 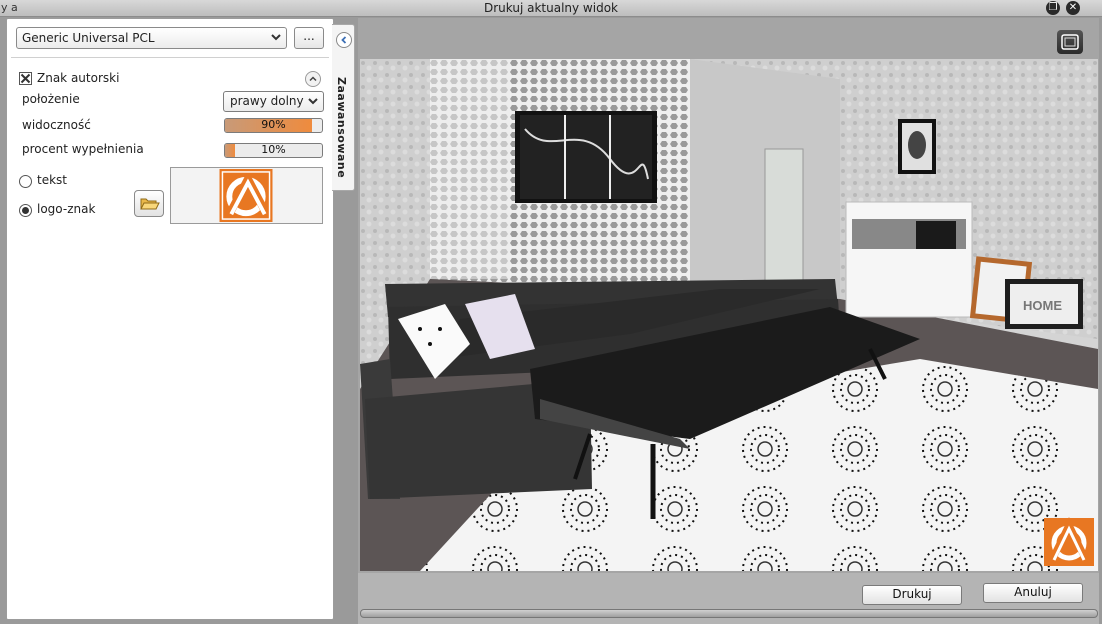 I want to click on printer-select: Generic Universal PCL, so click(x=151, y=38).